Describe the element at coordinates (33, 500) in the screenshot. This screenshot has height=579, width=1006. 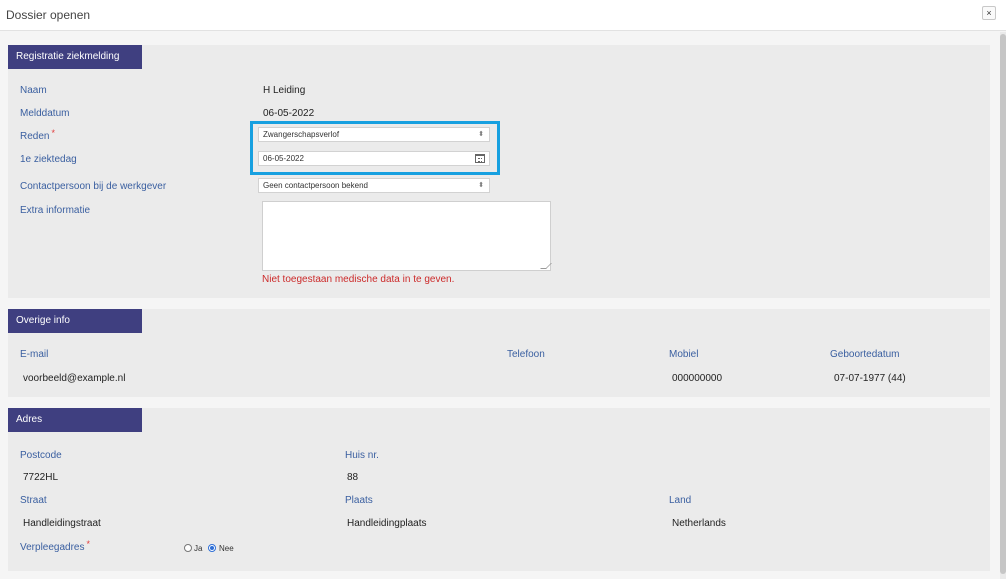
I see `straat-label: Straat` at that location.